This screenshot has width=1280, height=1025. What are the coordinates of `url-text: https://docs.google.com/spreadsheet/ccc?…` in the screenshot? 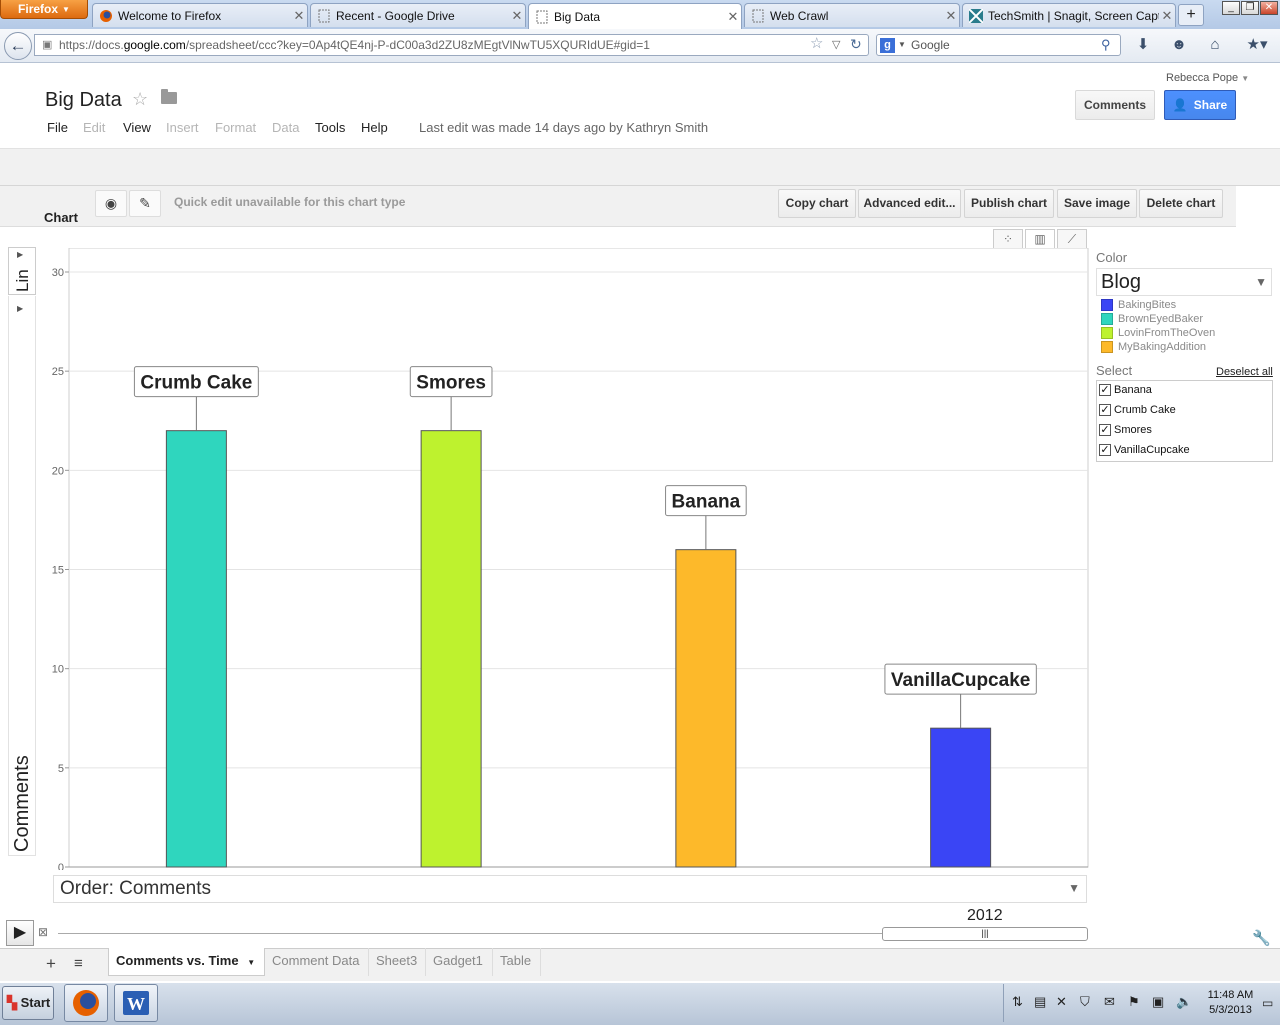 It's located at (354, 45).